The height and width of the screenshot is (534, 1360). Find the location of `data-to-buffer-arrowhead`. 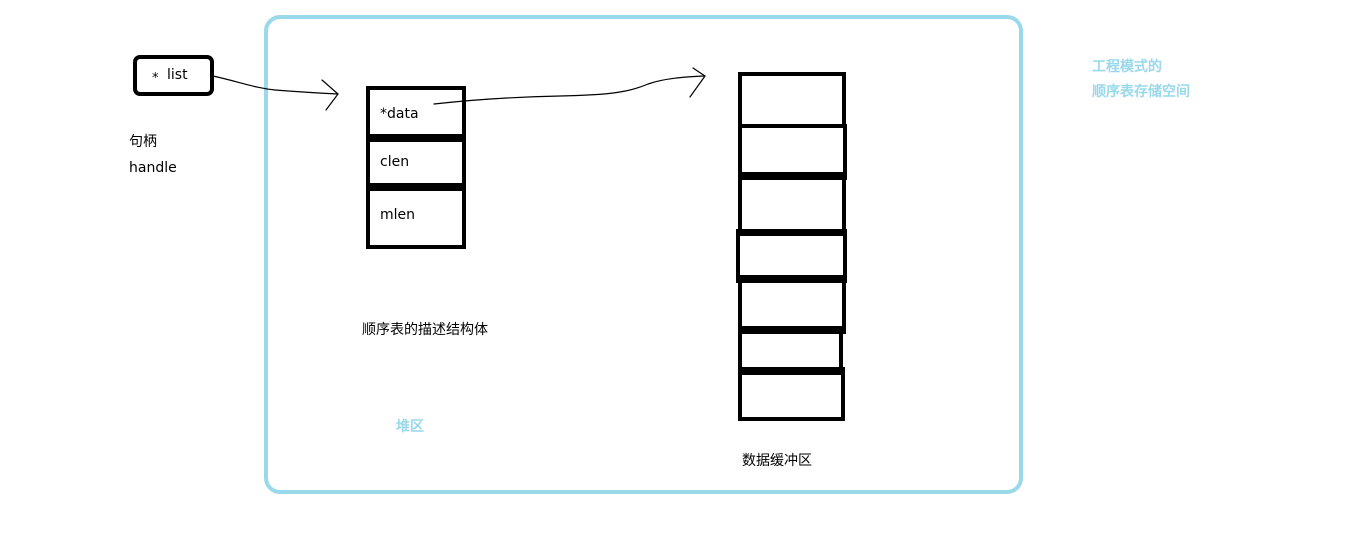

data-to-buffer-arrowhead is located at coordinates (697, 82).